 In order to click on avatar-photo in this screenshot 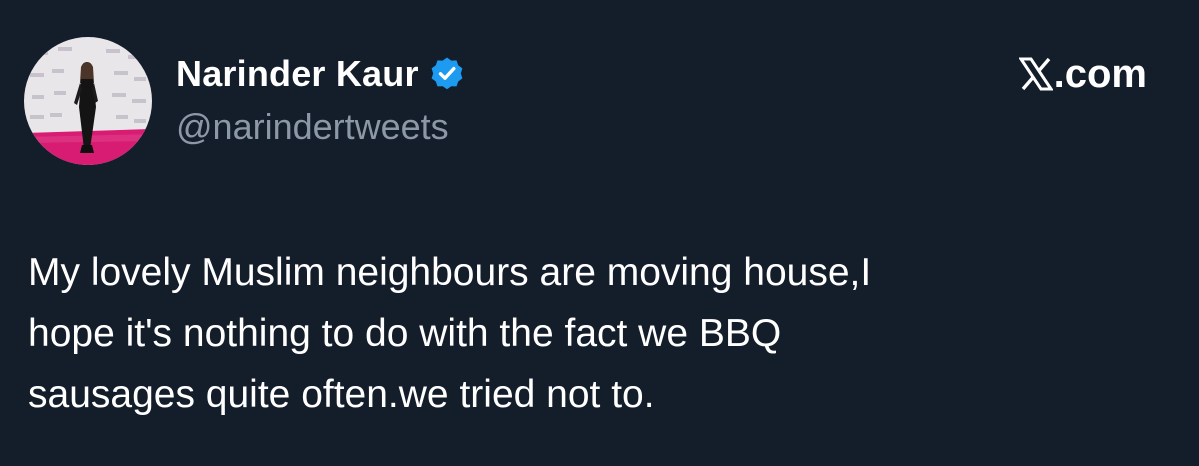, I will do `click(88, 101)`.